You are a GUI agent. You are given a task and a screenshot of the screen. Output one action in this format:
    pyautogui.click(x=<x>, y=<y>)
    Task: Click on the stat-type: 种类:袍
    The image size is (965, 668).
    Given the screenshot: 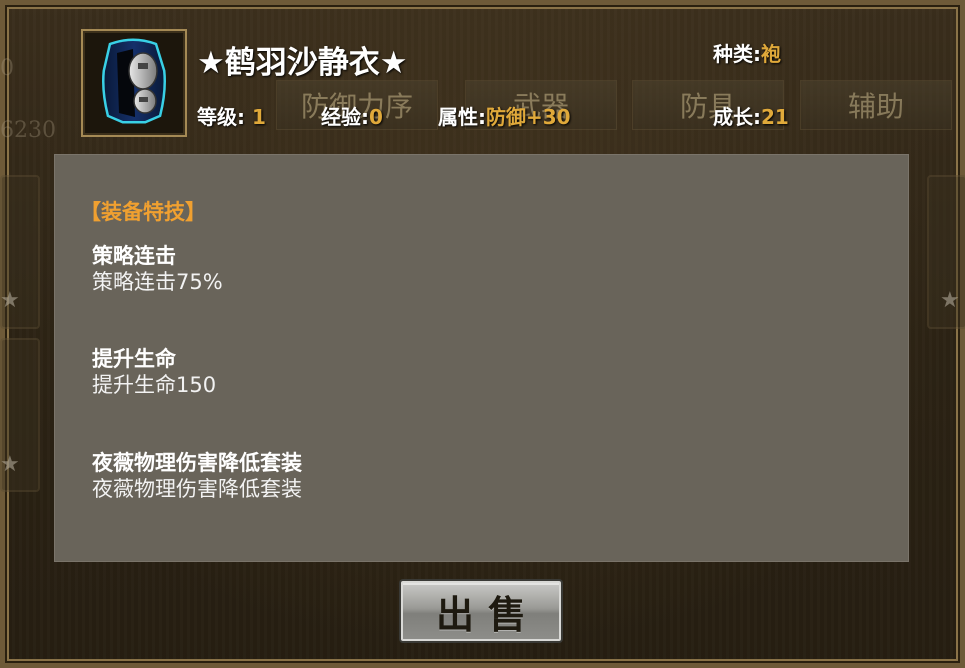 What is the action you would take?
    pyautogui.click(x=747, y=54)
    